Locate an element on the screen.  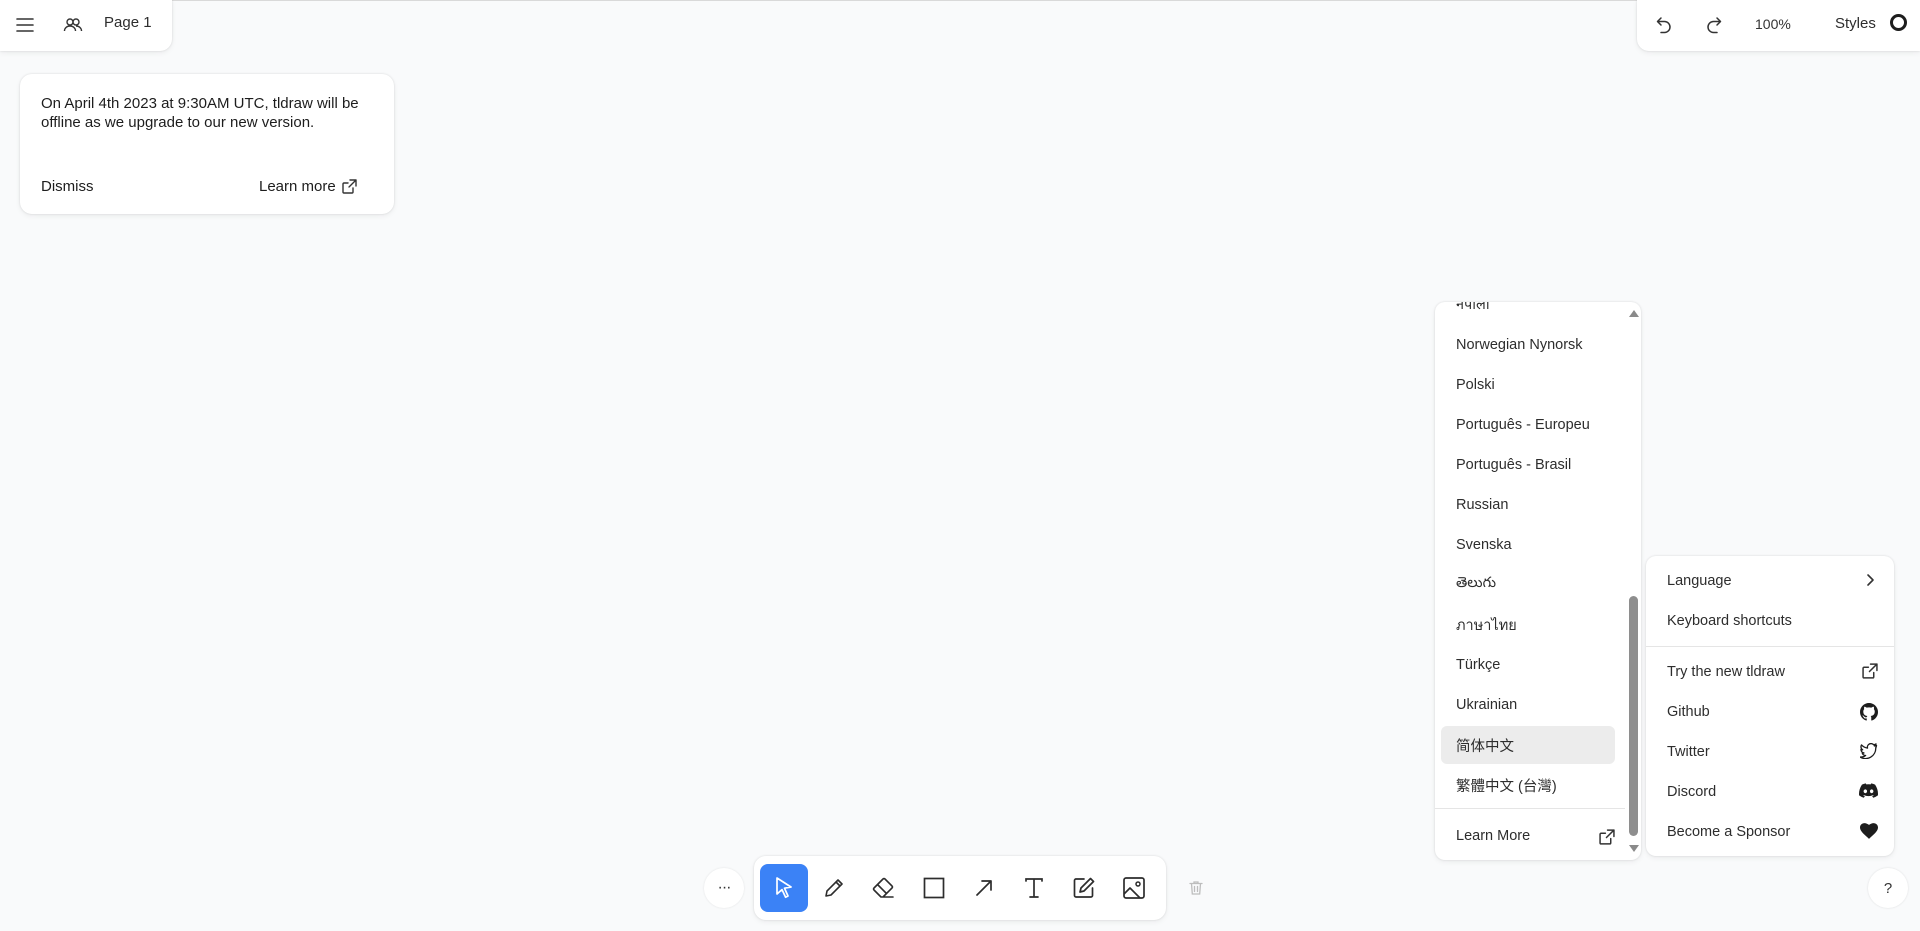
rectangle-icon is located at coordinates (934, 888).